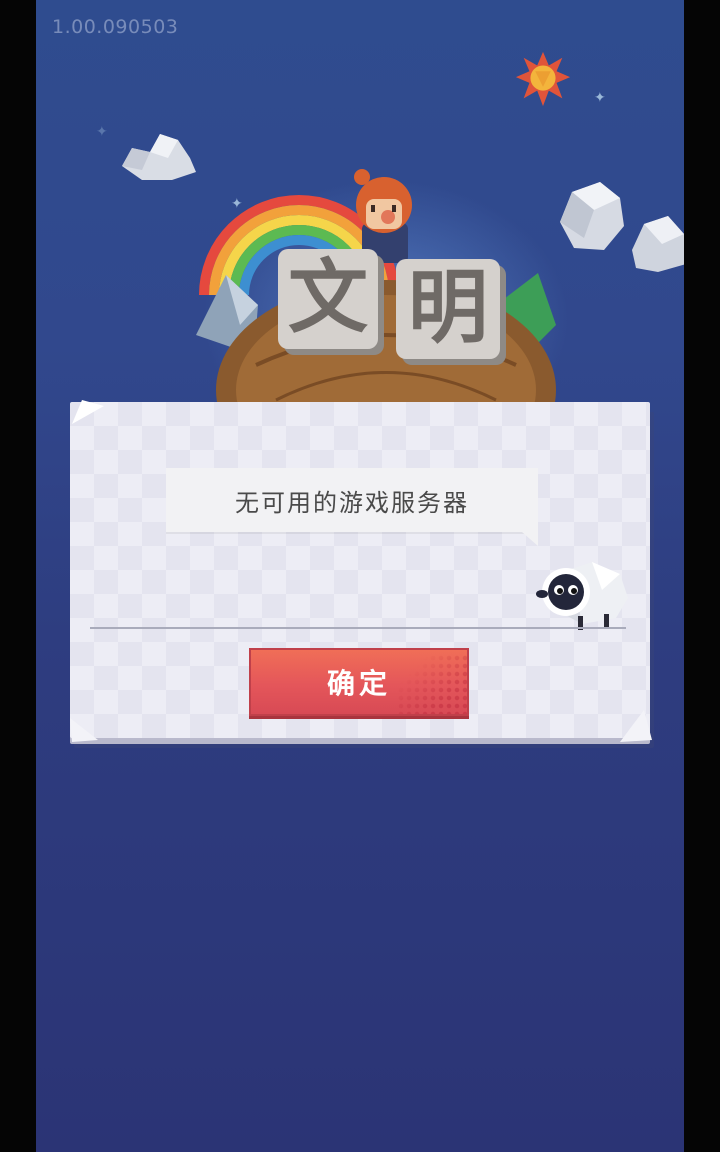  I want to click on letterbox-left, so click(18, 576).